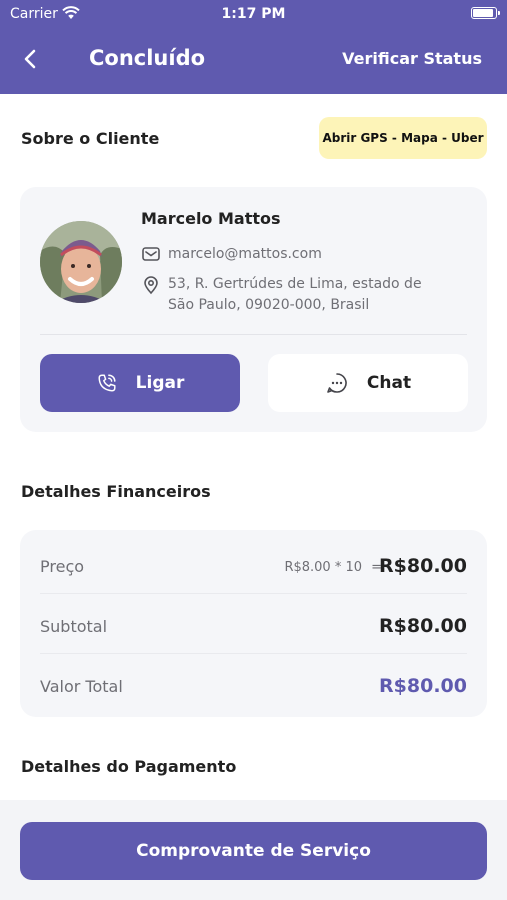 The width and height of the screenshot is (507, 900). What do you see at coordinates (62, 566) in the screenshot?
I see `price-label: Preço` at bounding box center [62, 566].